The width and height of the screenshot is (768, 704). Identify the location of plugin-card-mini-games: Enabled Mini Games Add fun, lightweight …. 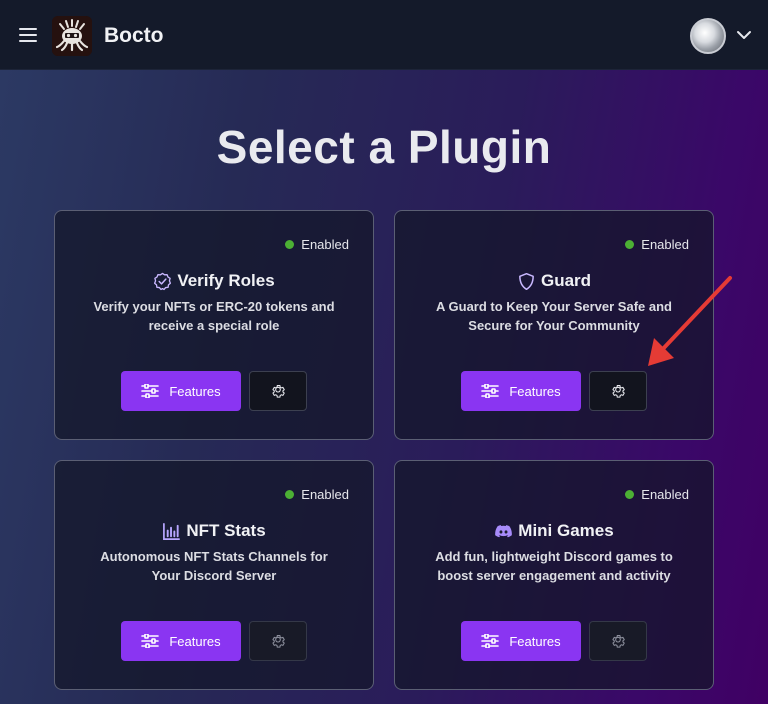
(554, 575).